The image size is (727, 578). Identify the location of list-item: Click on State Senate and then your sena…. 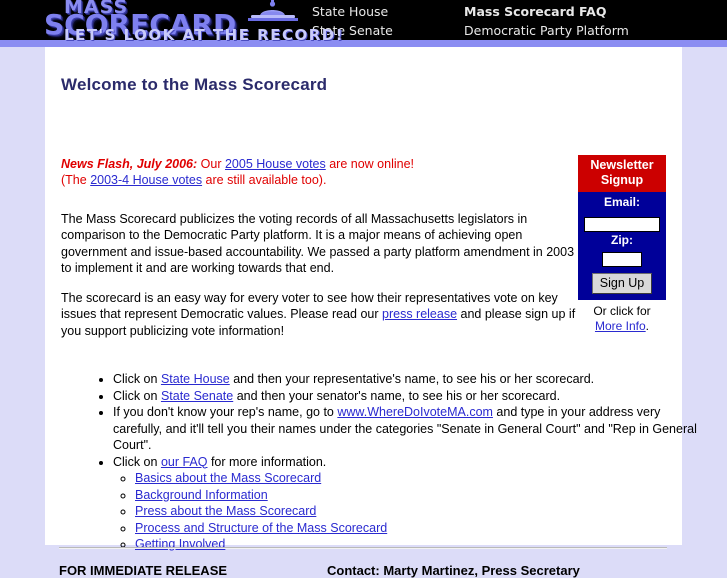
(408, 396).